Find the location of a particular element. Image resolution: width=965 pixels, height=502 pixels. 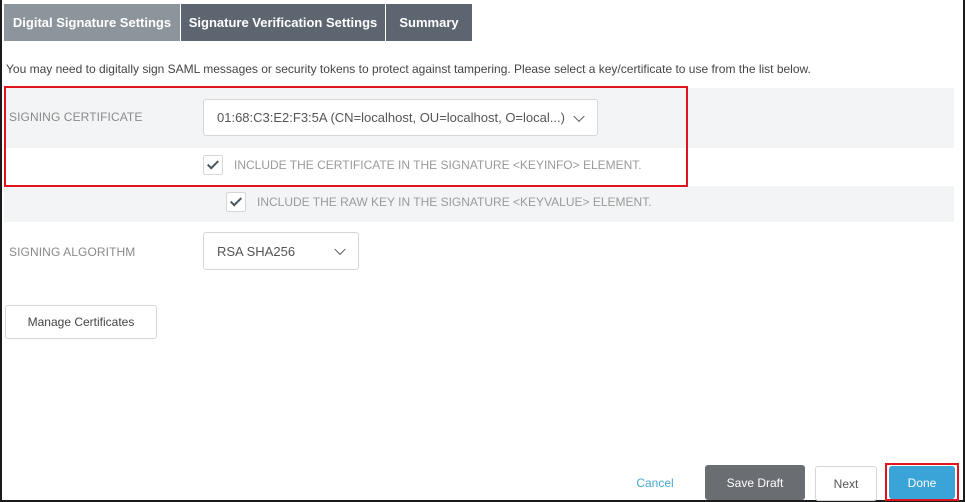

cancel-button: Cancel is located at coordinates (655, 483).